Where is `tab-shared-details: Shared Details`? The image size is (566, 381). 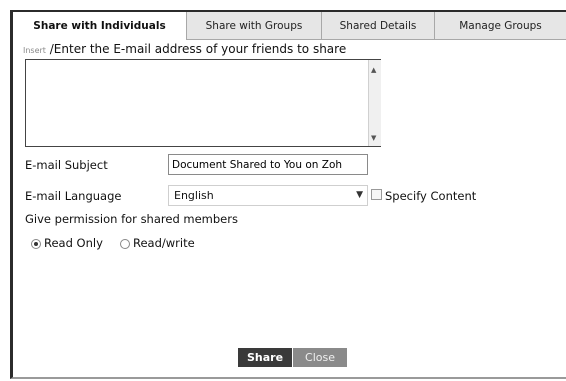
tab-shared-details: Shared Details is located at coordinates (377, 26).